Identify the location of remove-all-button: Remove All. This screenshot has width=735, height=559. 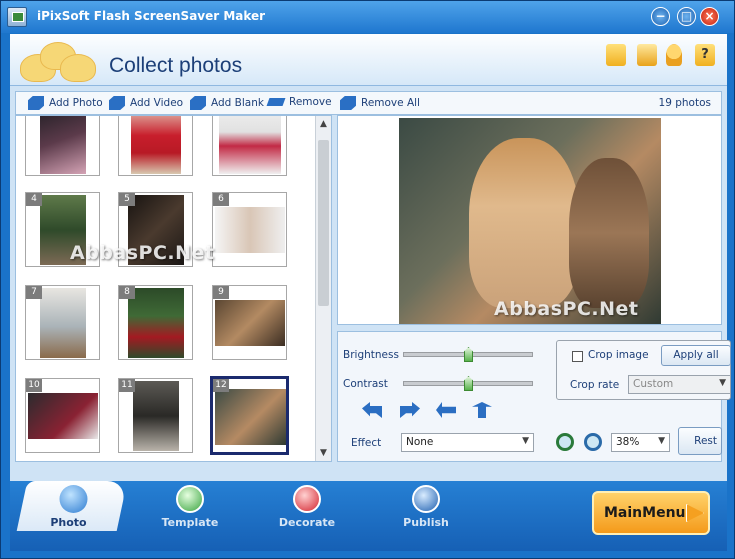
(380, 103).